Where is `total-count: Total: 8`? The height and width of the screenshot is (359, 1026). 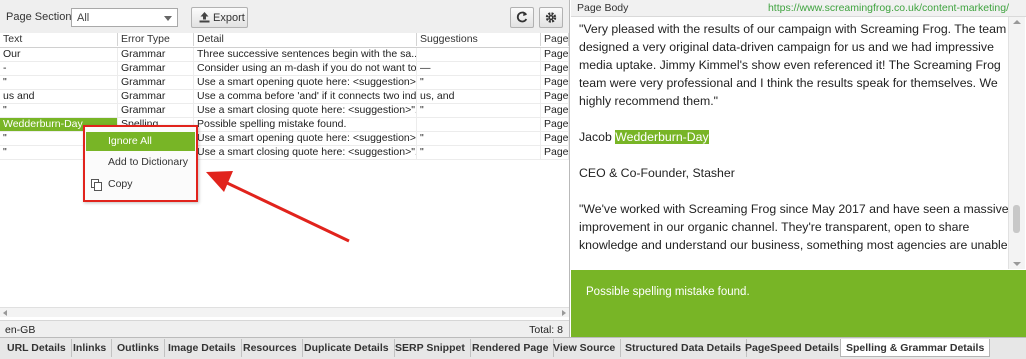 total-count: Total: 8 is located at coordinates (546, 330).